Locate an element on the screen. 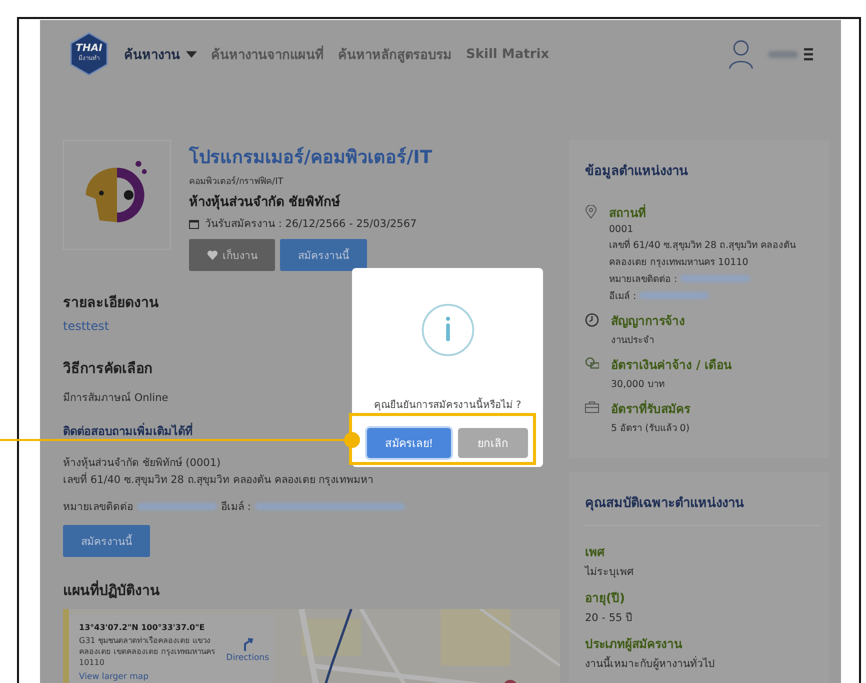 The width and height of the screenshot is (866, 683). cancel-button: ยกเลิก is located at coordinates (493, 443).